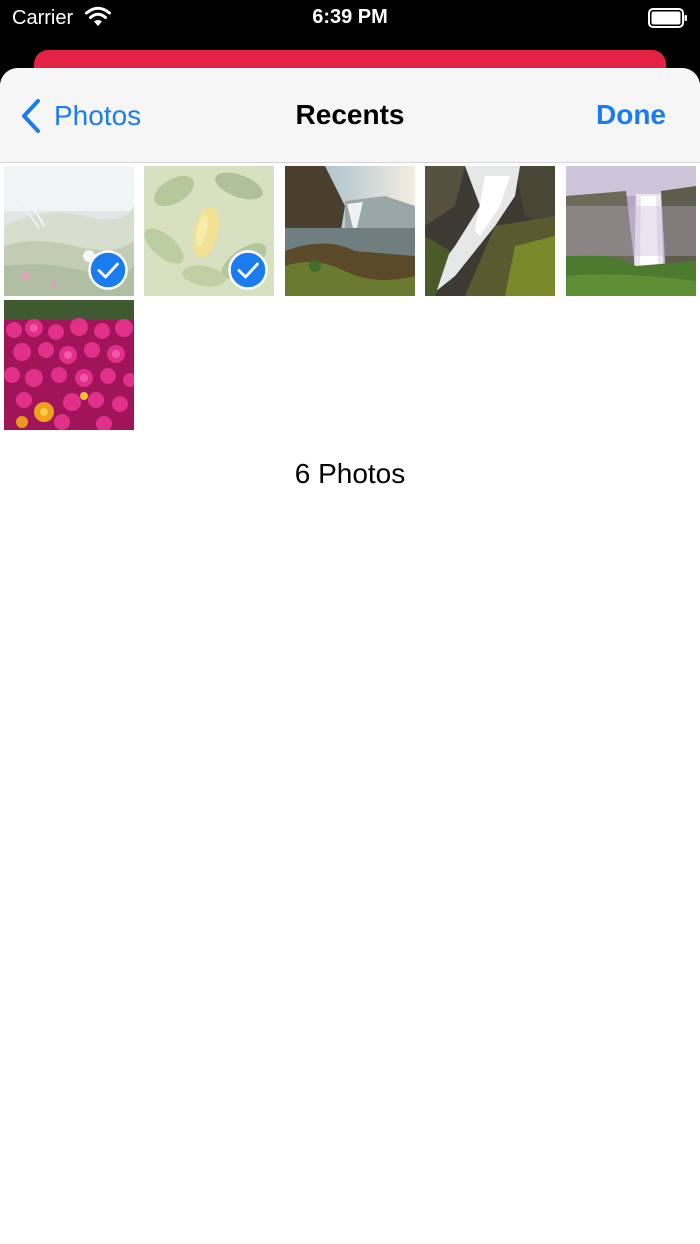 The width and height of the screenshot is (700, 1244). What do you see at coordinates (31, 116) in the screenshot?
I see `chevron-left-icon` at bounding box center [31, 116].